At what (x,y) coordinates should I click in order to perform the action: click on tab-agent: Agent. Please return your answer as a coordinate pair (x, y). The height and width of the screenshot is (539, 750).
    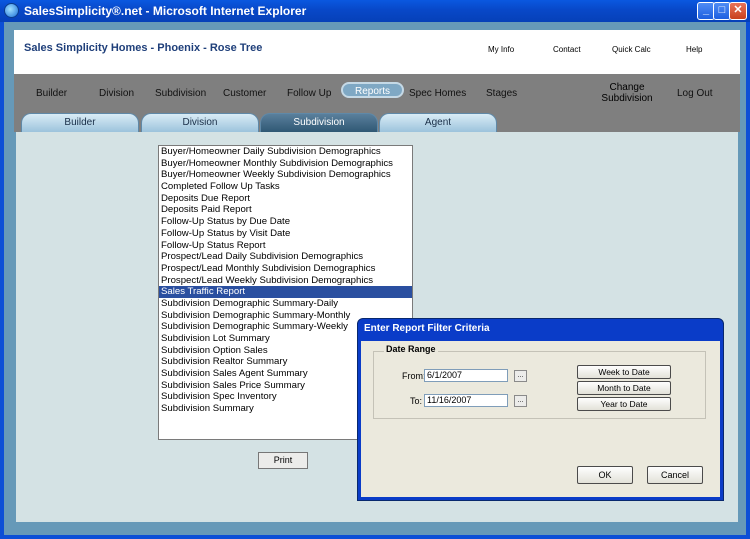
    Looking at the image, I should click on (438, 122).